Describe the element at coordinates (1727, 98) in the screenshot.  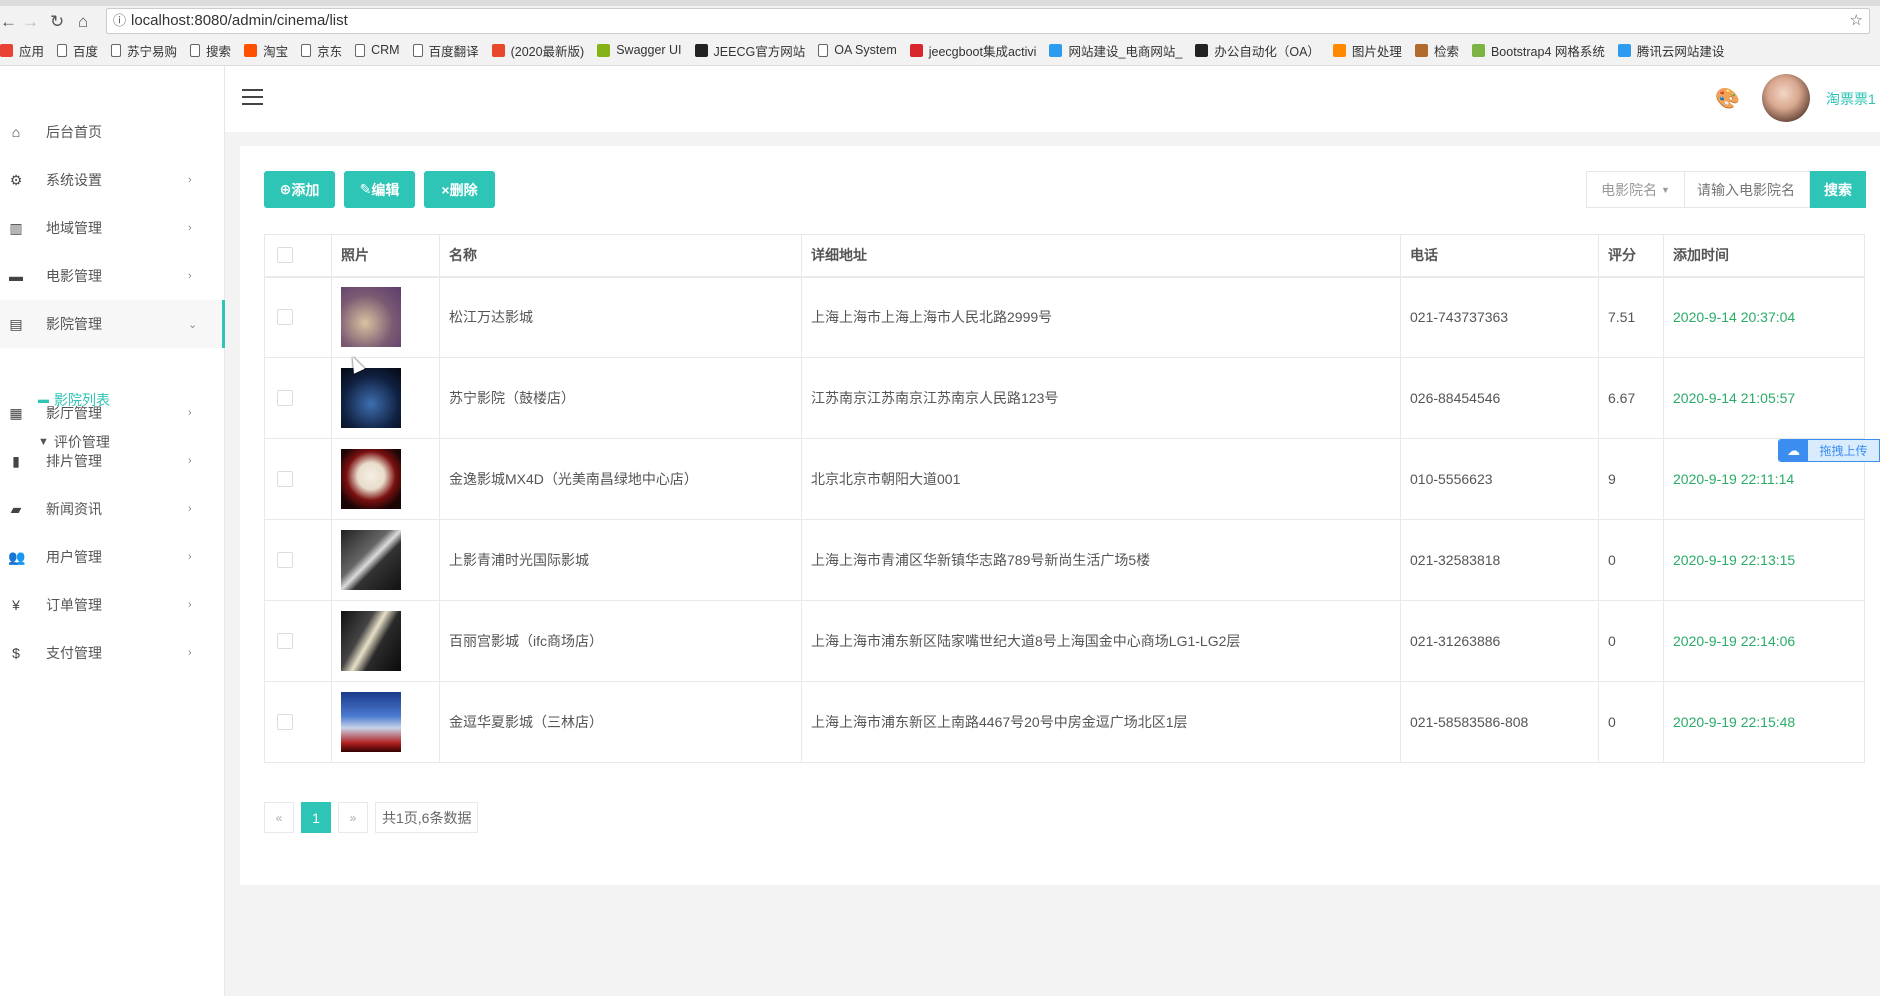
I see `palette-icon: 🎨` at that location.